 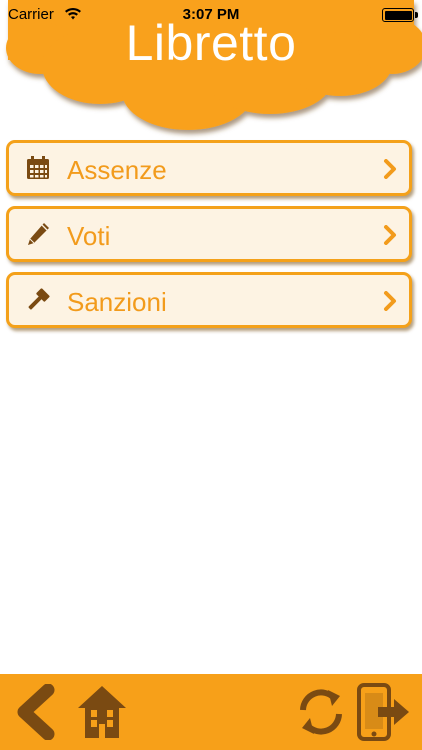 What do you see at coordinates (38, 234) in the screenshot?
I see `pencil-icon` at bounding box center [38, 234].